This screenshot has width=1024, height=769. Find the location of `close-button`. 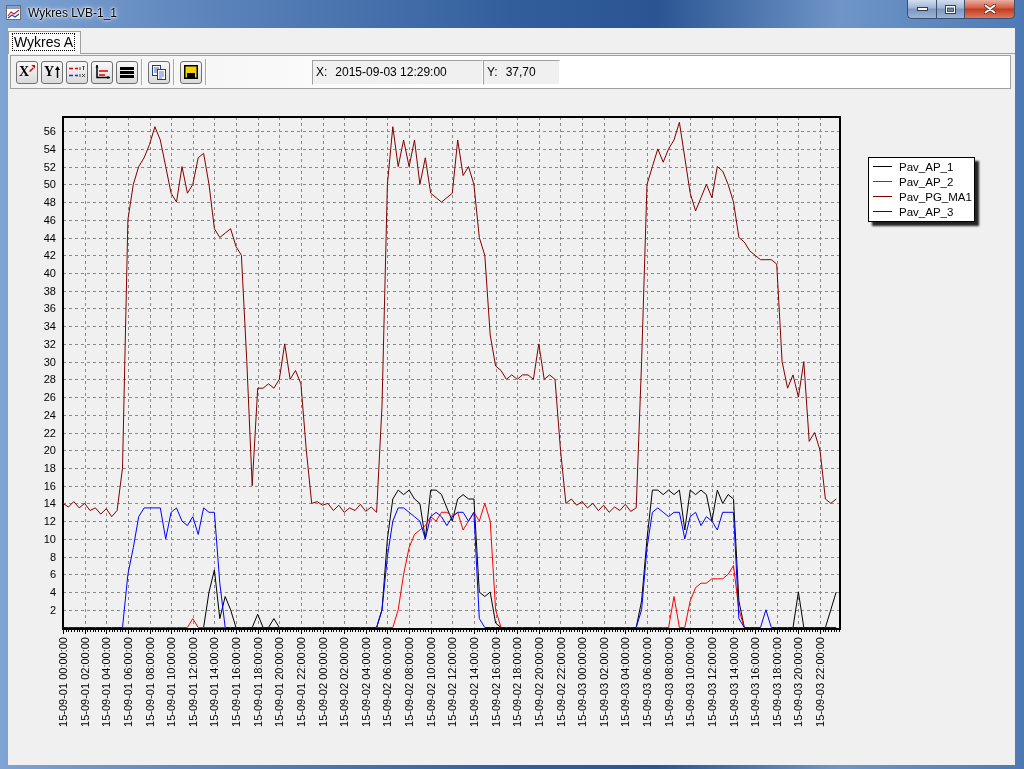

close-button is located at coordinates (990, 9).